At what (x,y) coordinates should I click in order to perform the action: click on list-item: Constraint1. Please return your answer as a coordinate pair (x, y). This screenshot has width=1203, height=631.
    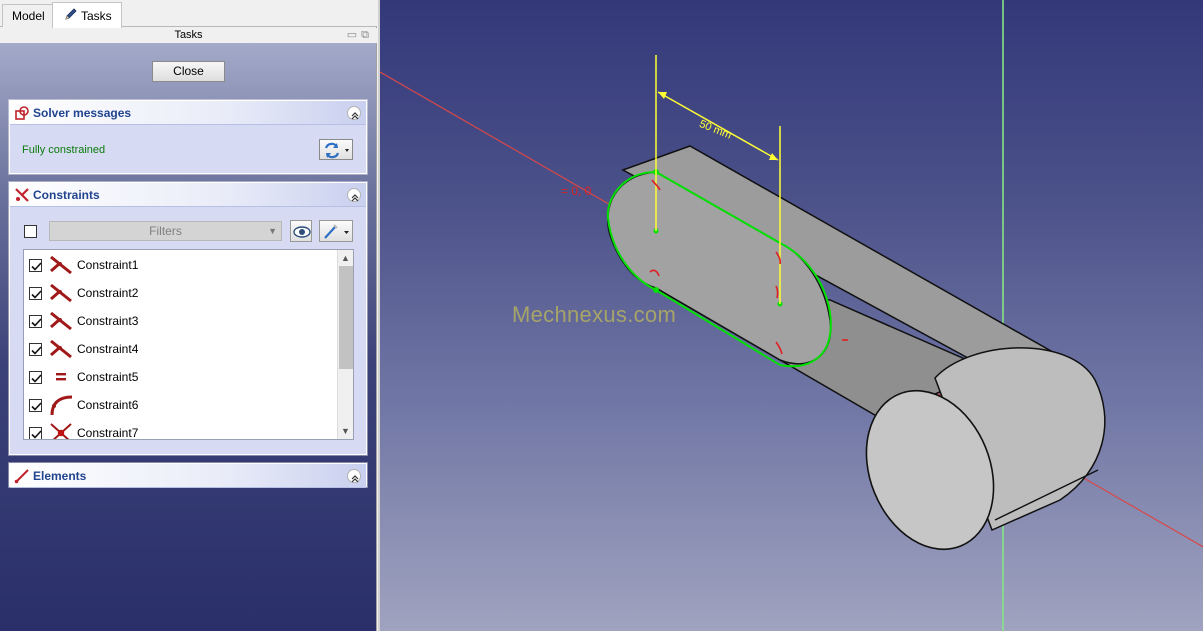
    Looking at the image, I should click on (179, 264).